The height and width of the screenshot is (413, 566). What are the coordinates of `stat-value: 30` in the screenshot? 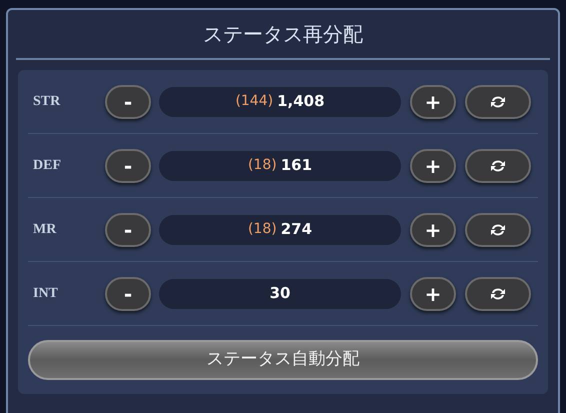 It's located at (280, 293).